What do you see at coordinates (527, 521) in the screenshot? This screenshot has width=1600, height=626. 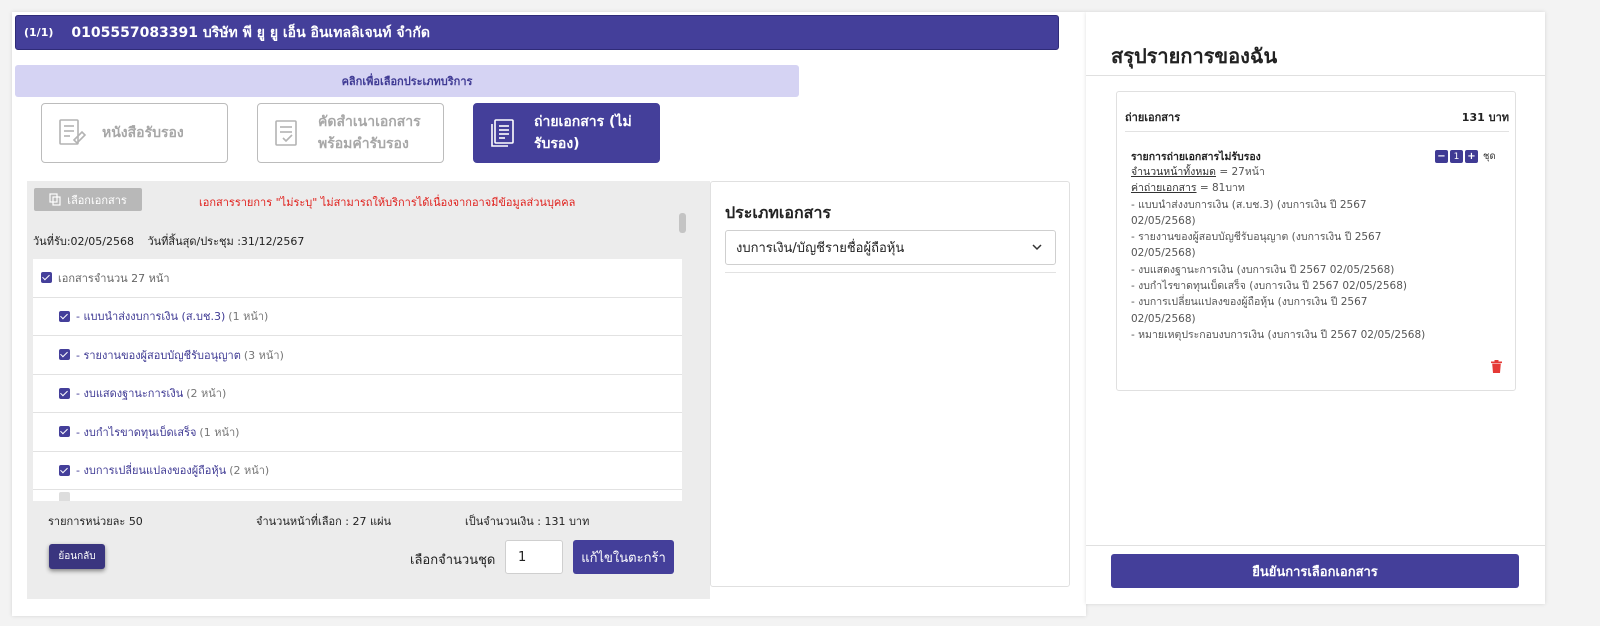 I see `total-amount: เป็นจำนวนเงิน : 131 บาท` at bounding box center [527, 521].